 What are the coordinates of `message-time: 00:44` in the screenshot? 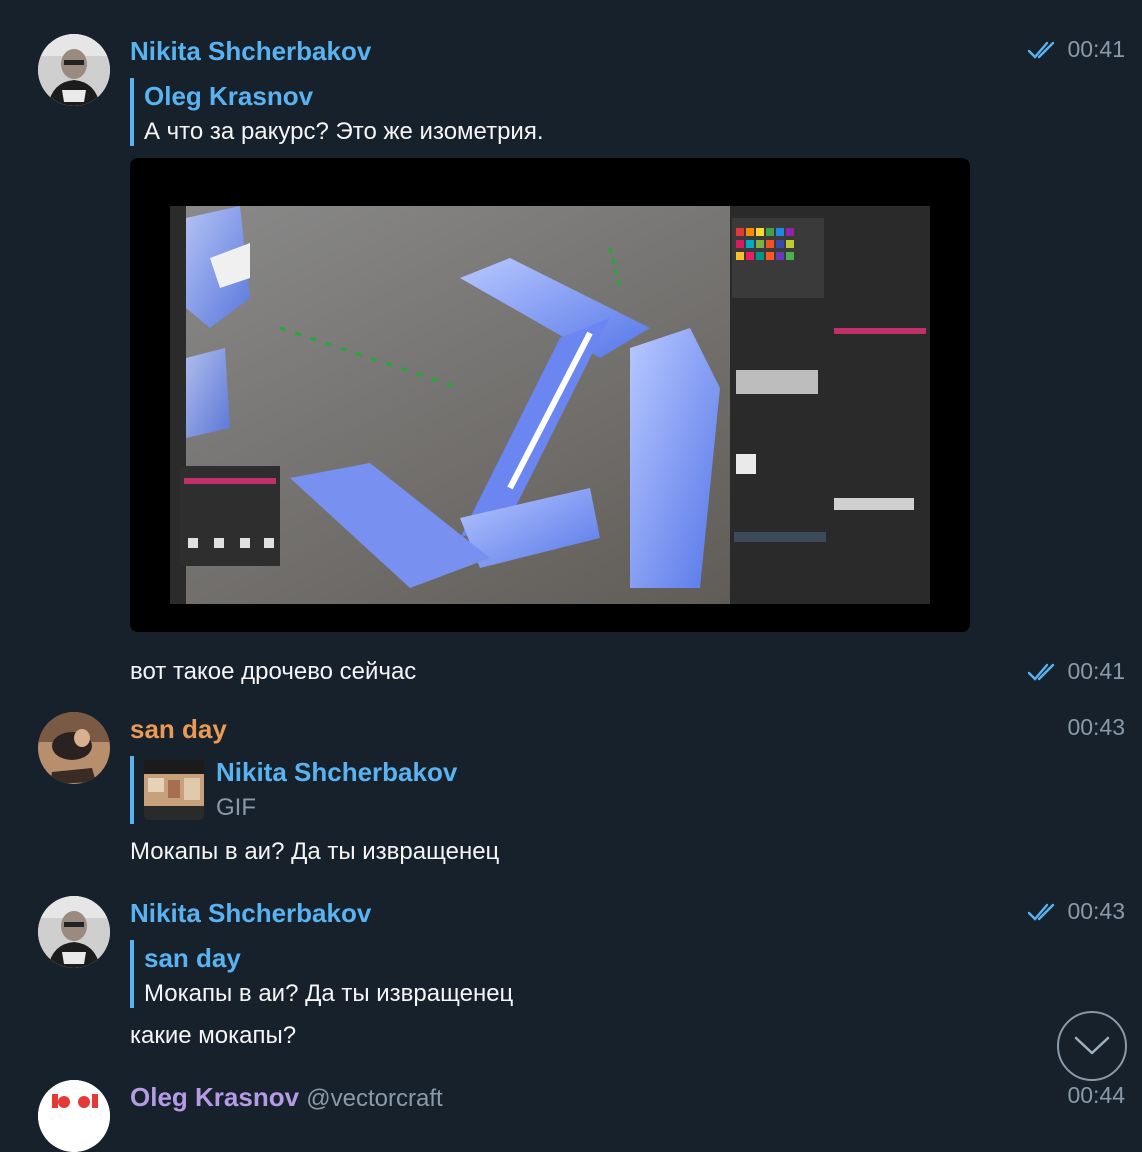 It's located at (1096, 1095).